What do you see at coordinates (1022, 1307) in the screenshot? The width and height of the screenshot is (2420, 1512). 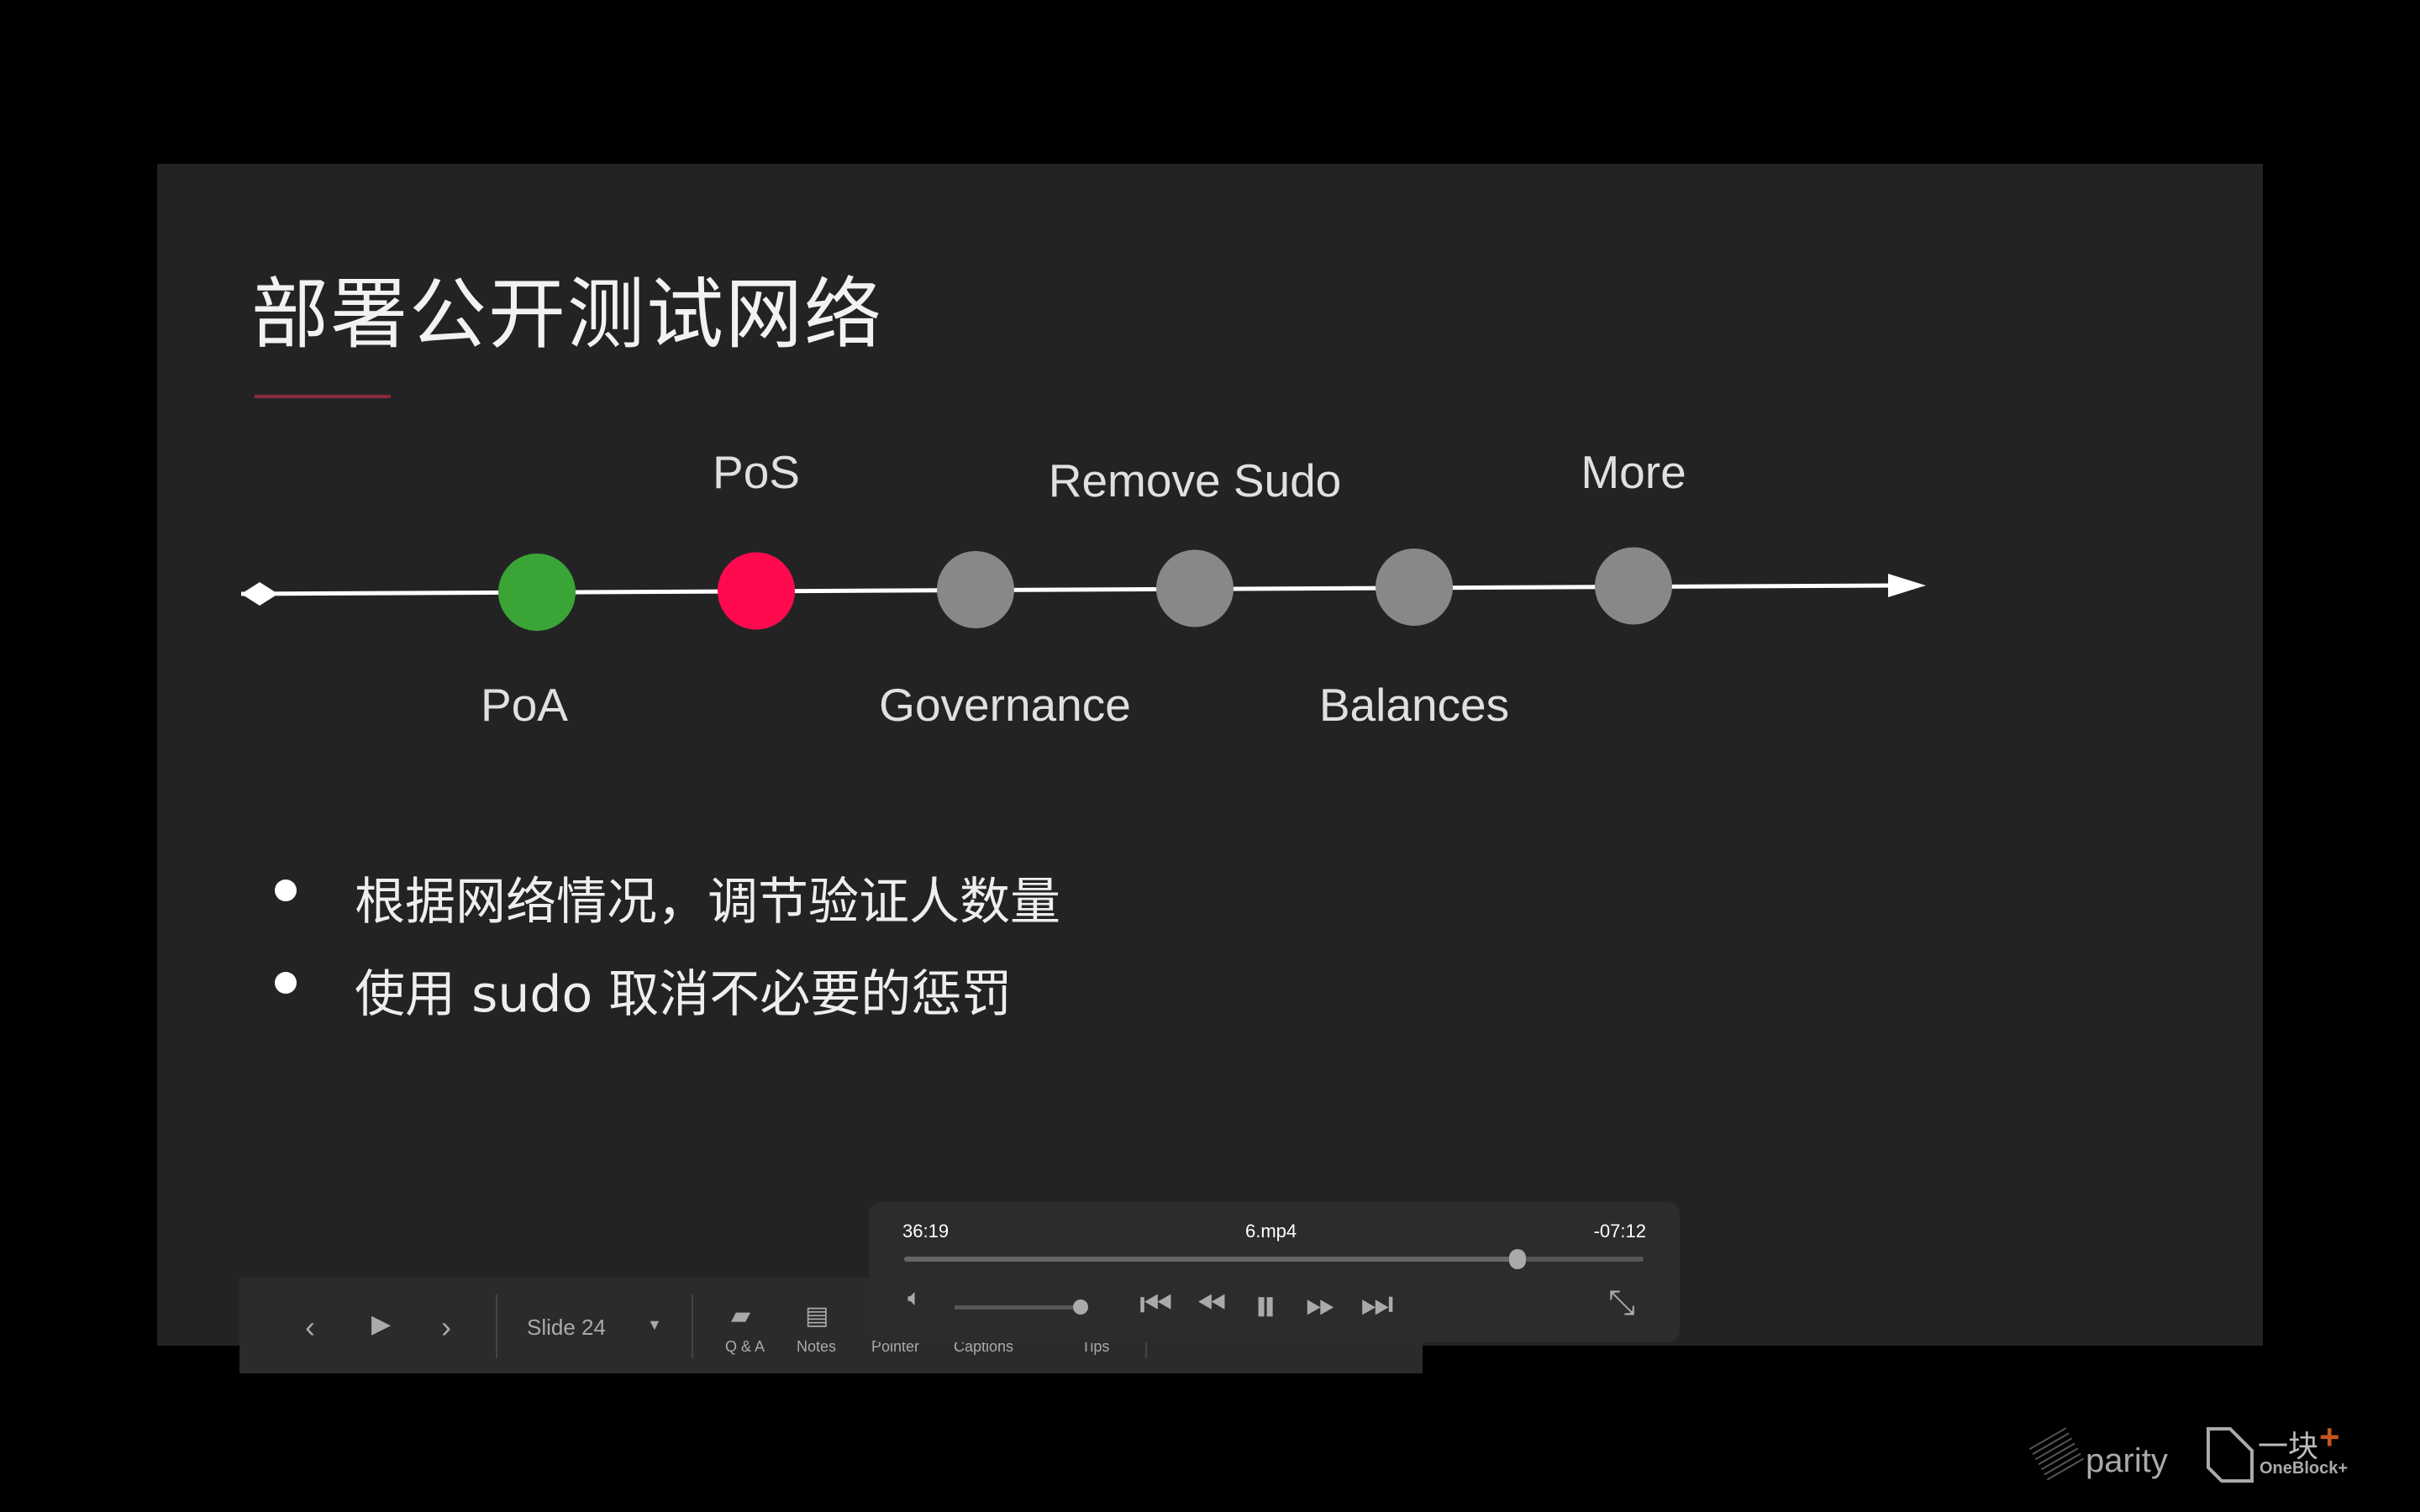 I see `volume-slider` at bounding box center [1022, 1307].